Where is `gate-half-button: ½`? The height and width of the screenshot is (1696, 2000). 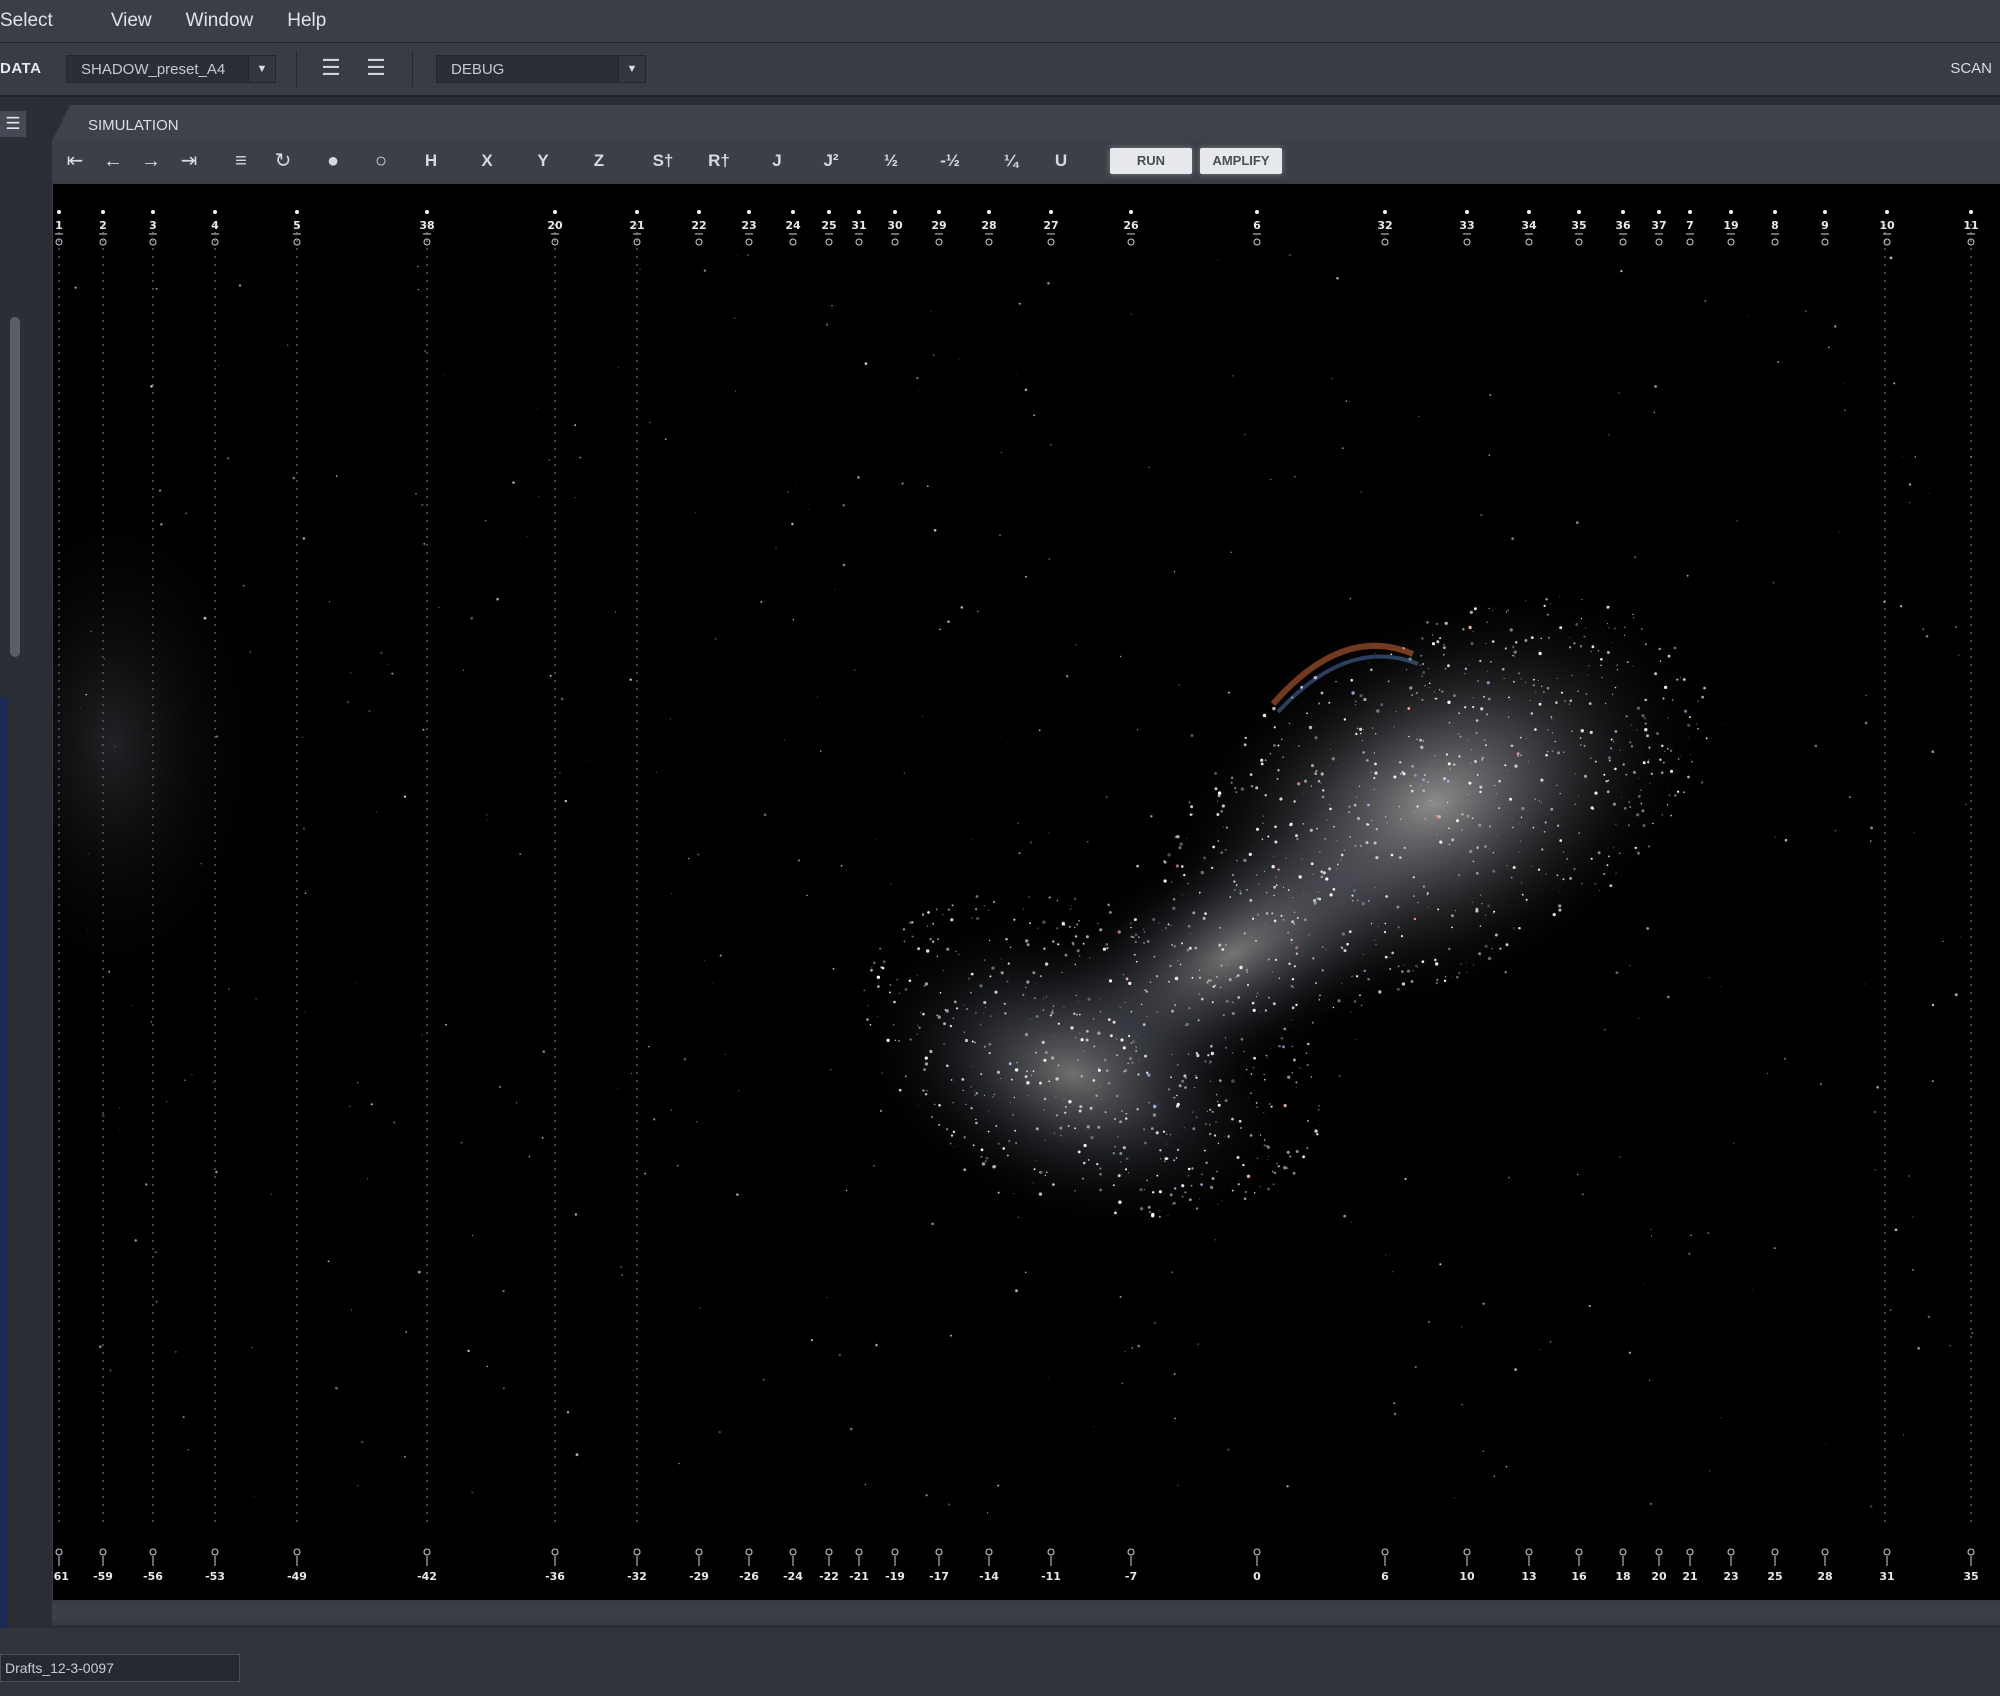
gate-half-button: ½ is located at coordinates (891, 161).